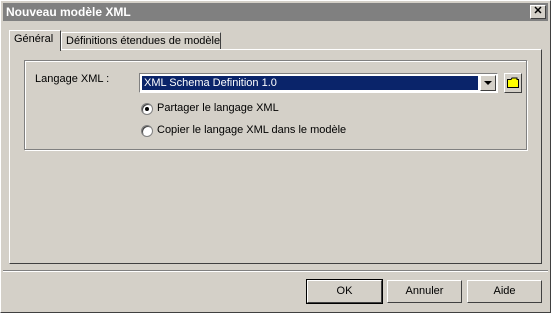 The image size is (551, 313). I want to click on language-label: Langage XML :, so click(72, 79).